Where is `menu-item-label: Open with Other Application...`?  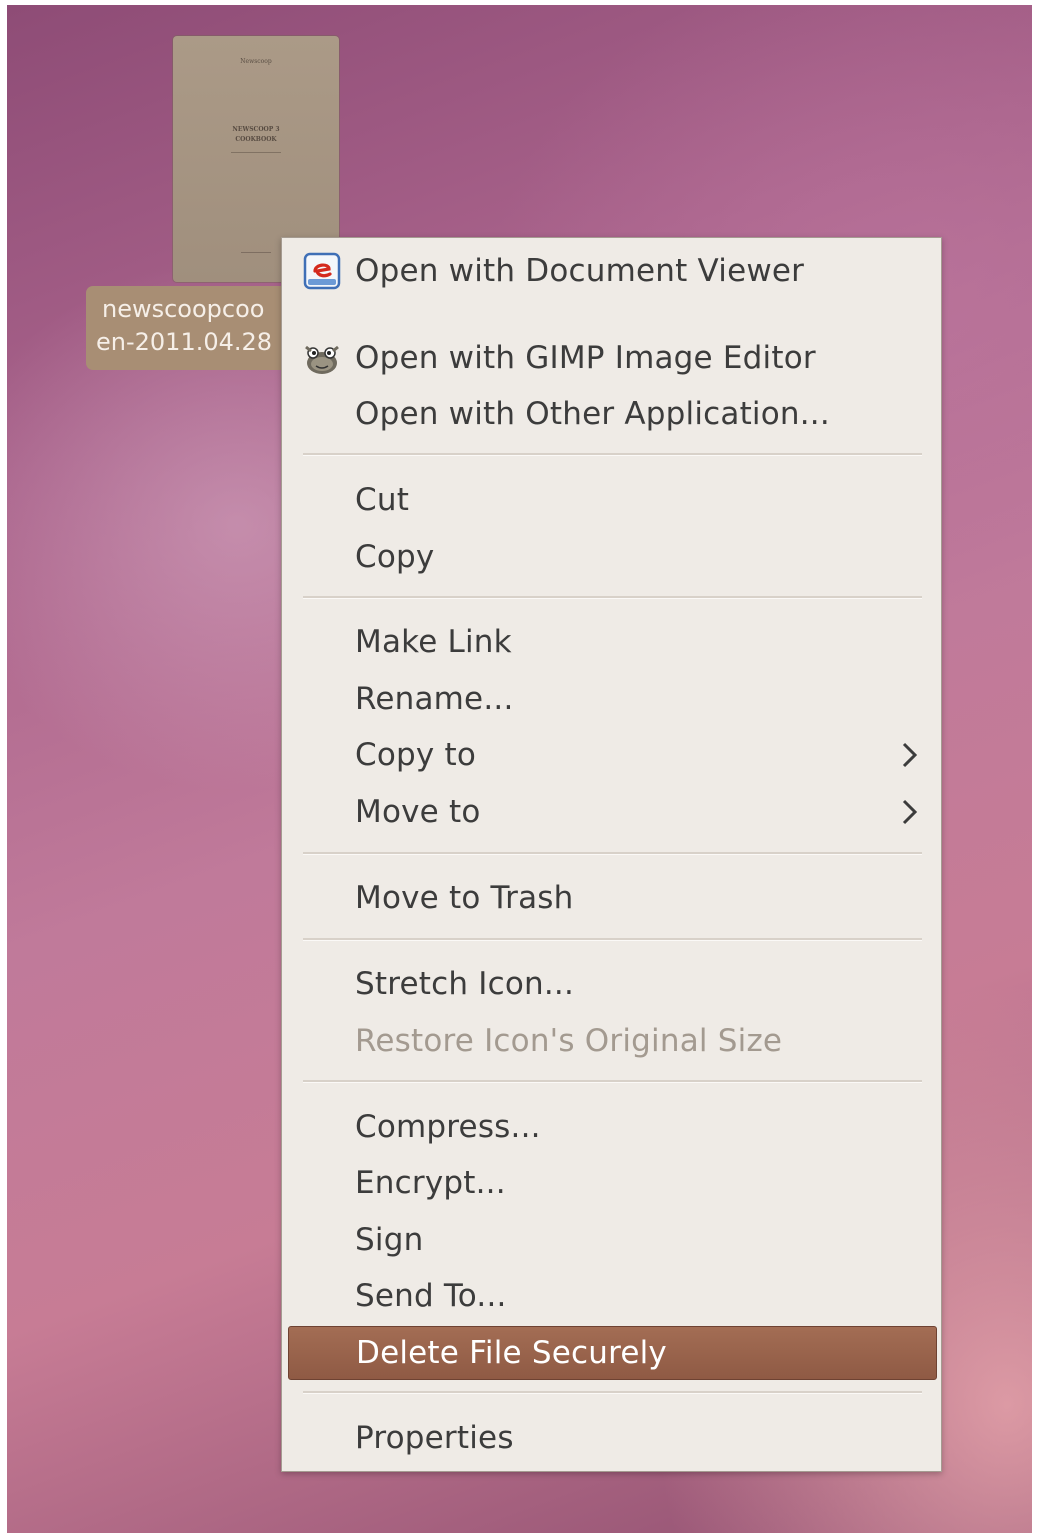
menu-item-label: Open with Other Application... is located at coordinates (592, 414).